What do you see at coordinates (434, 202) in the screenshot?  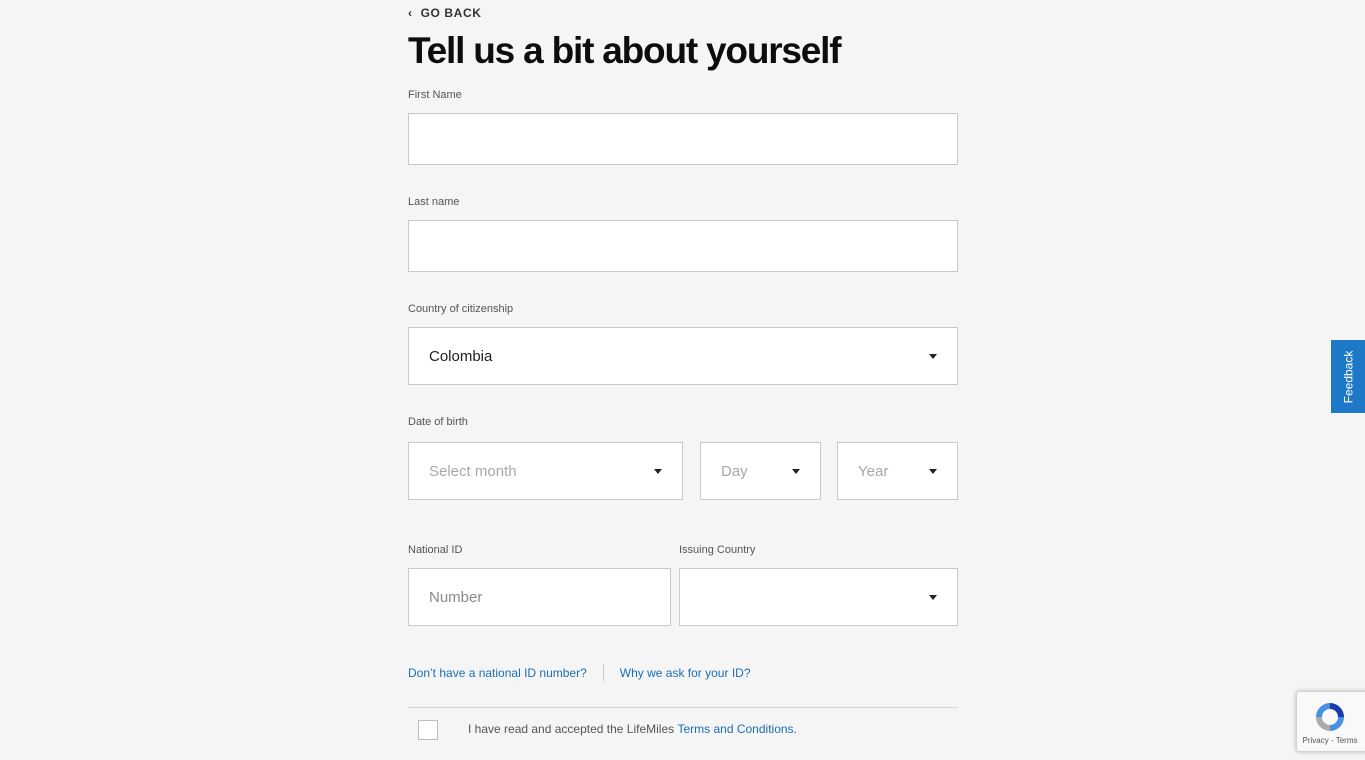 I see `last-name-label: Last name` at bounding box center [434, 202].